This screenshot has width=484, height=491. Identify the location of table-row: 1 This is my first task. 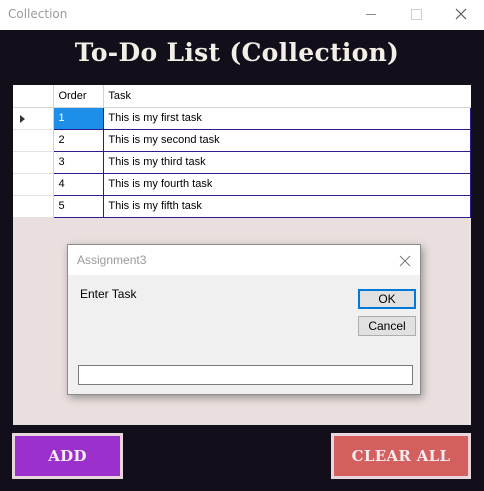
(242, 118).